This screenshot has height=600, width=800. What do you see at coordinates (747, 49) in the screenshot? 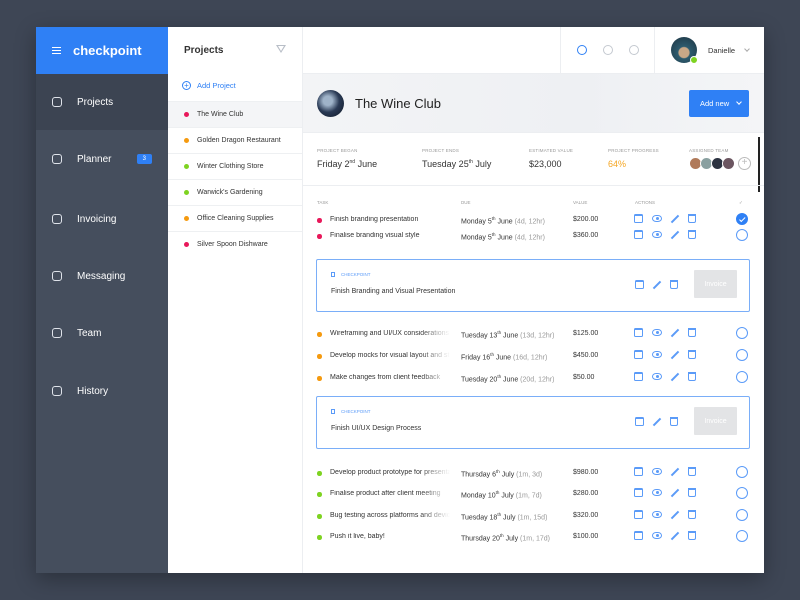
I see `chevron-down-icon` at bounding box center [747, 49].